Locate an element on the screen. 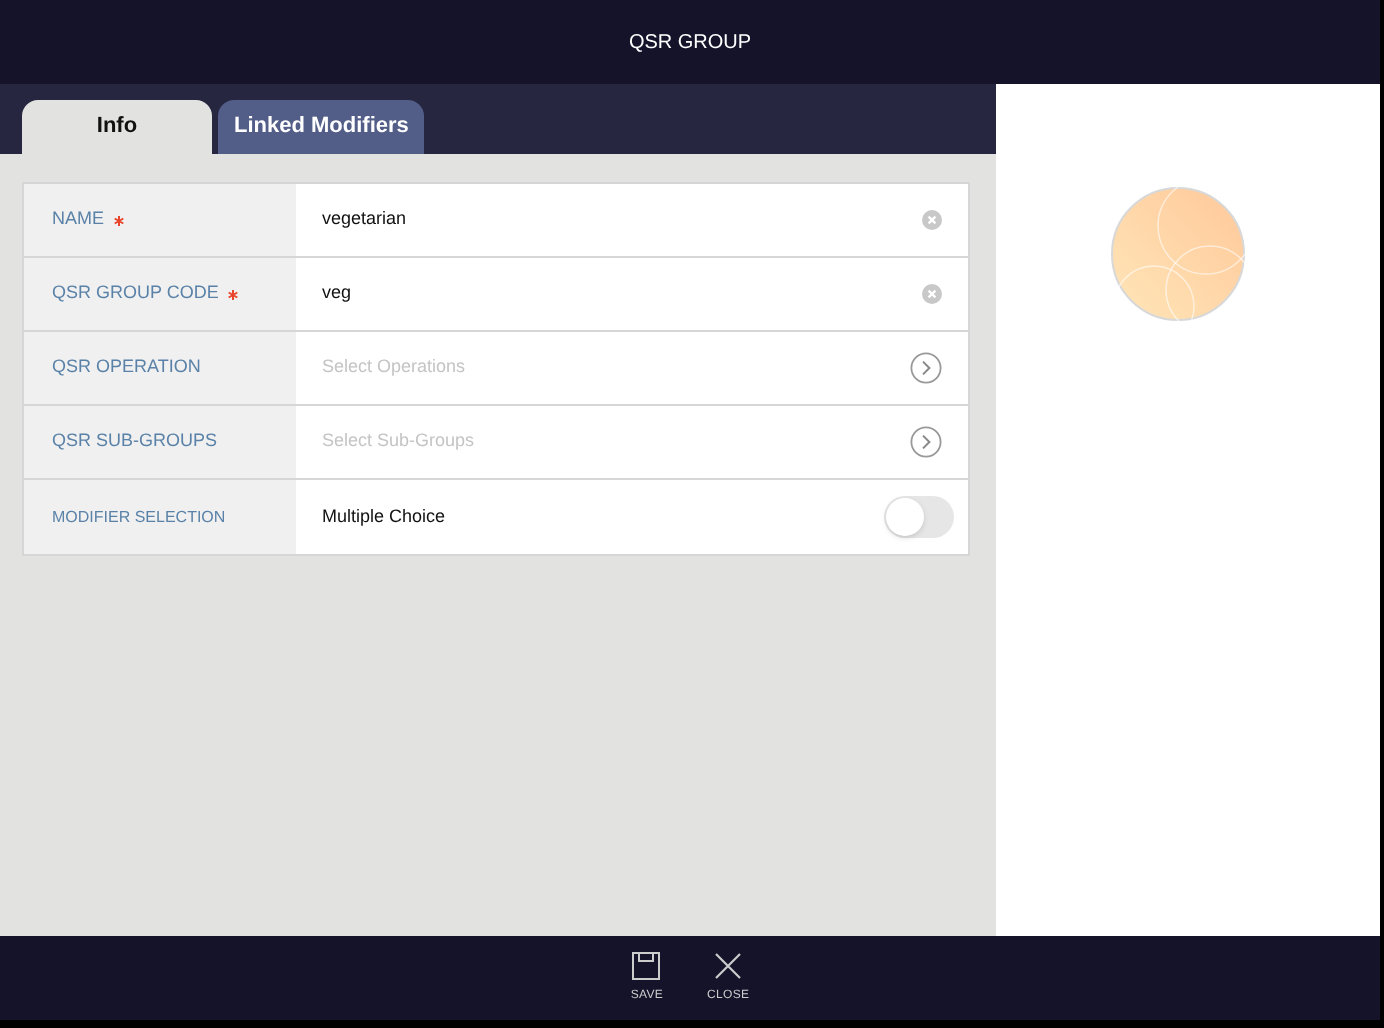 The image size is (1384, 1028). tab: Info is located at coordinates (117, 127).